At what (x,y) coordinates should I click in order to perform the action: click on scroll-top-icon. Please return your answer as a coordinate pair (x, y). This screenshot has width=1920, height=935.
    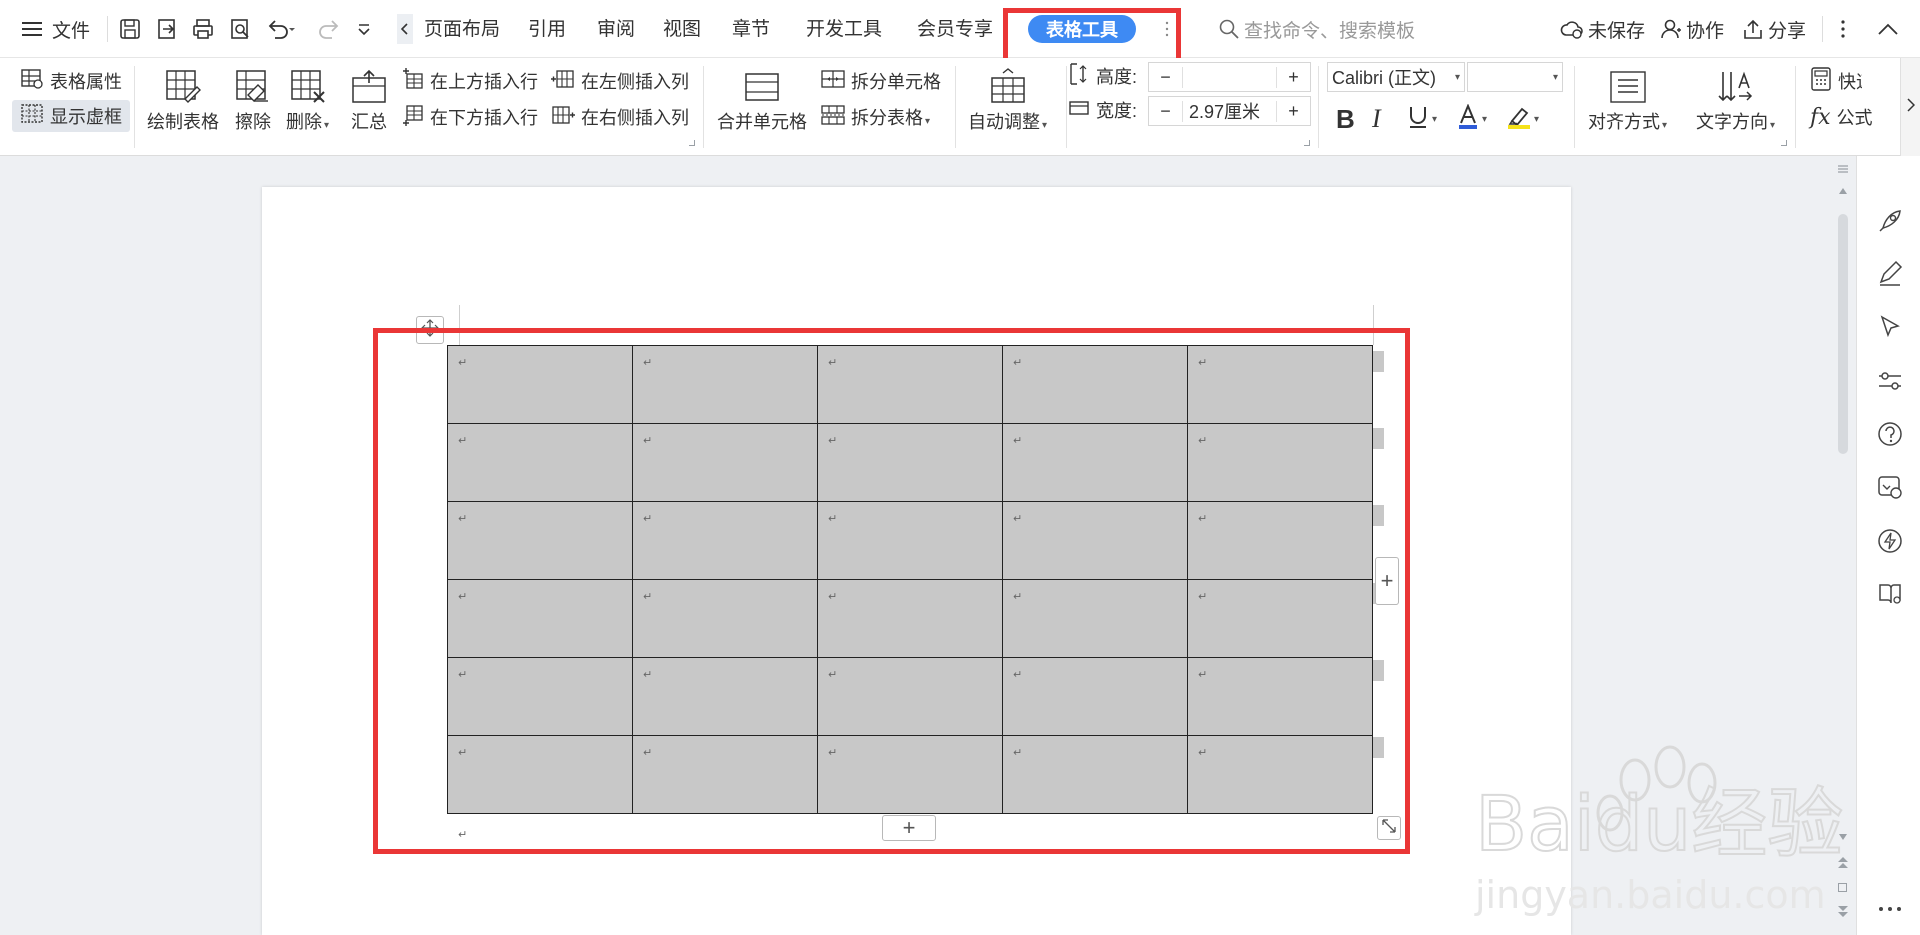
    Looking at the image, I should click on (1843, 171).